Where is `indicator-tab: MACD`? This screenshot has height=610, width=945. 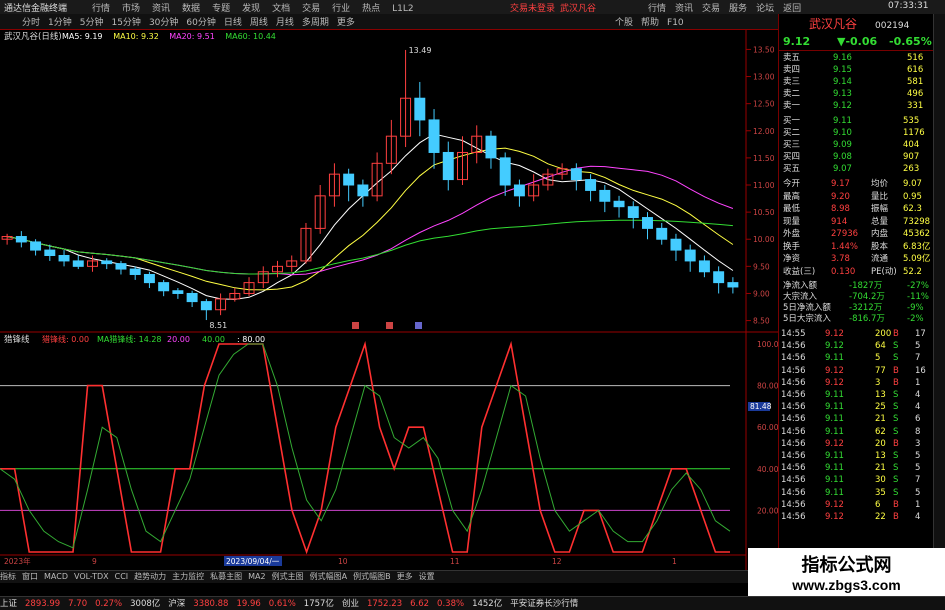
indicator-tab: MACD is located at coordinates (56, 576).